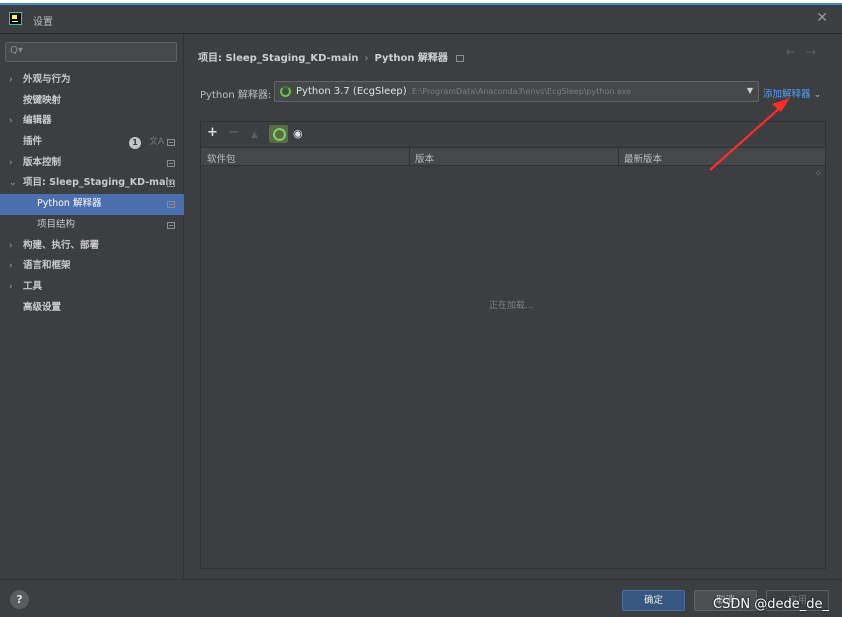 This screenshot has width=842, height=619. What do you see at coordinates (351, 91) in the screenshot?
I see `interpreter-name: Python 3.7 (EcgSleep)` at bounding box center [351, 91].